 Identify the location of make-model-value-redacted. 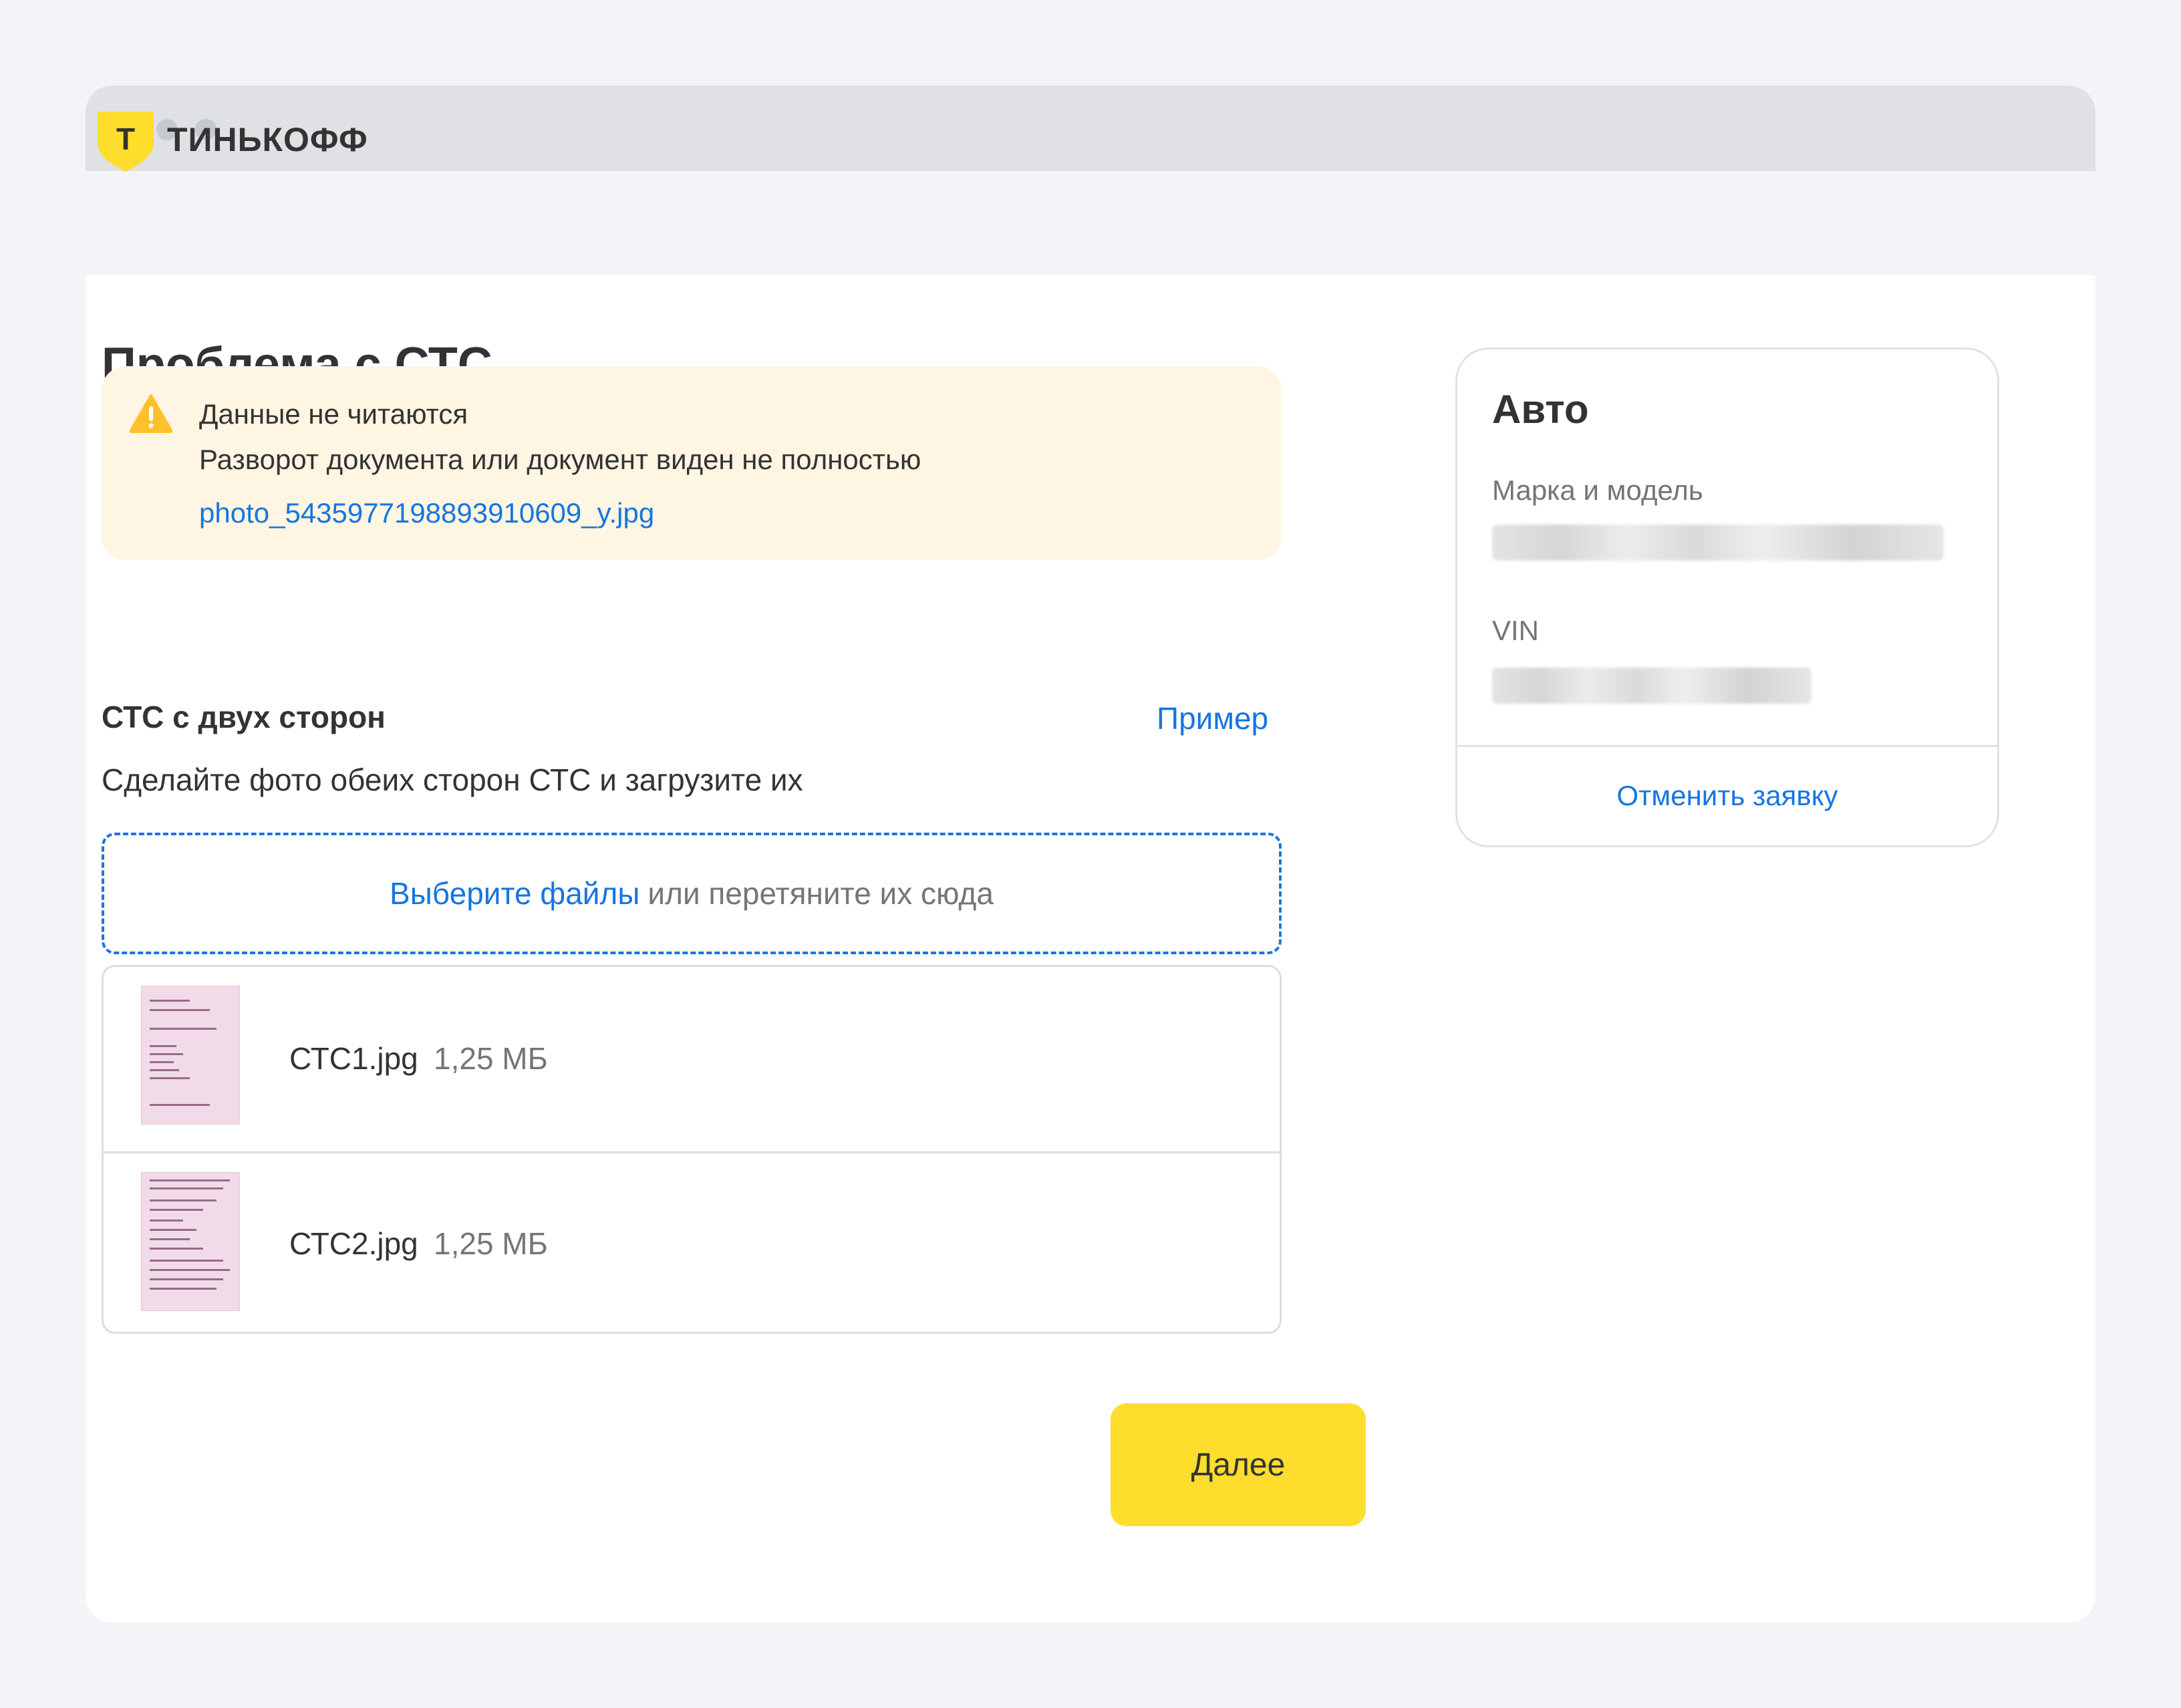
(1718, 543).